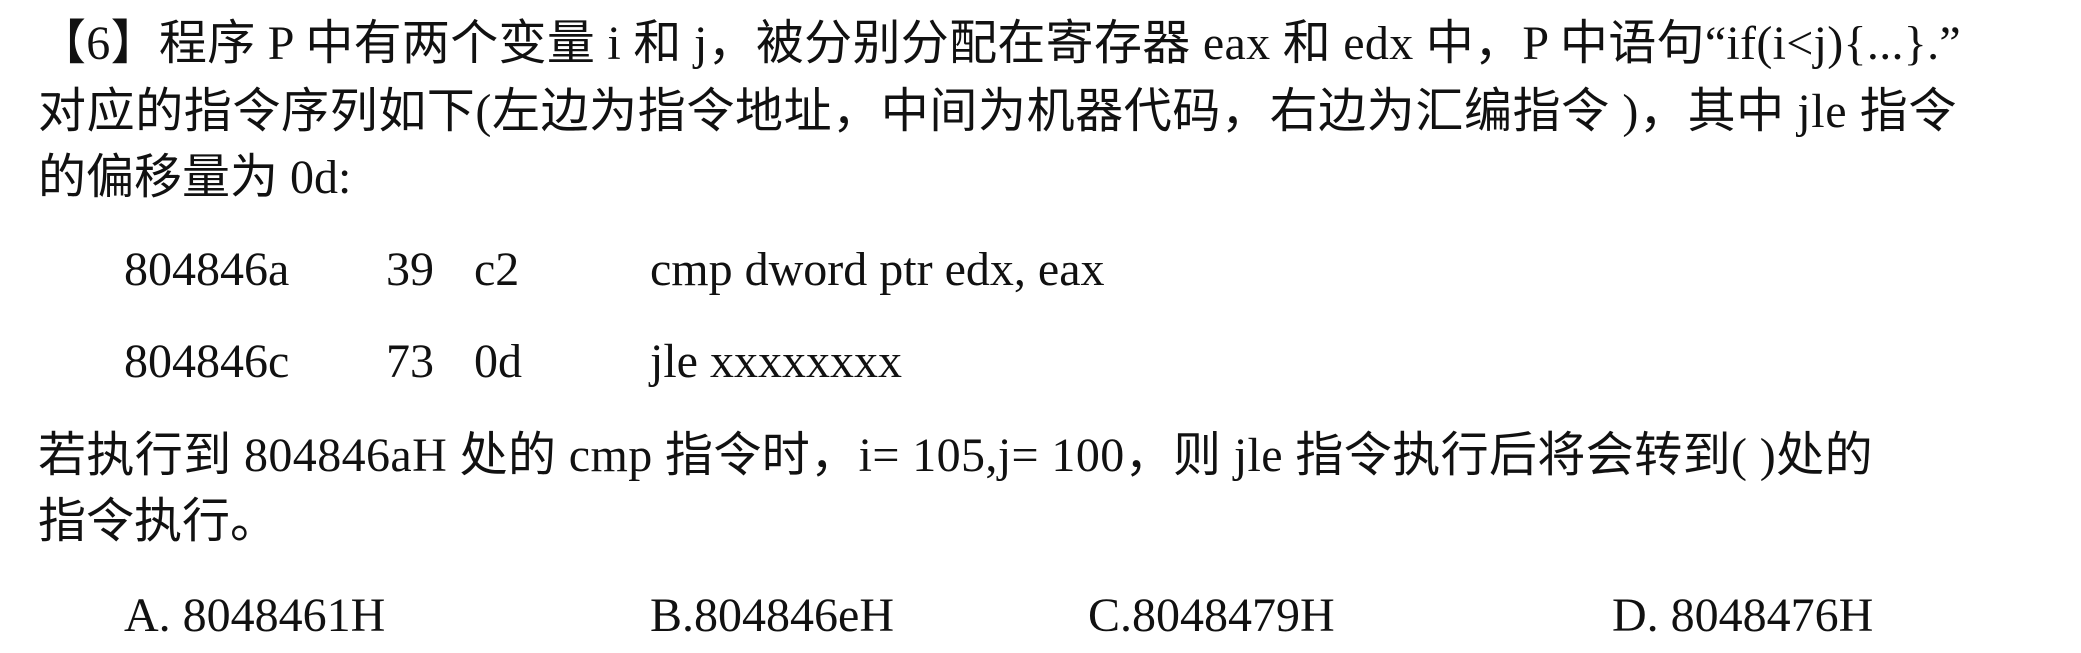 Image resolution: width=2081 pixels, height=653 pixels. Describe the element at coordinates (877, 269) in the screenshot. I see `assembly-instruction: cmp dword ptr edx, eax` at that location.